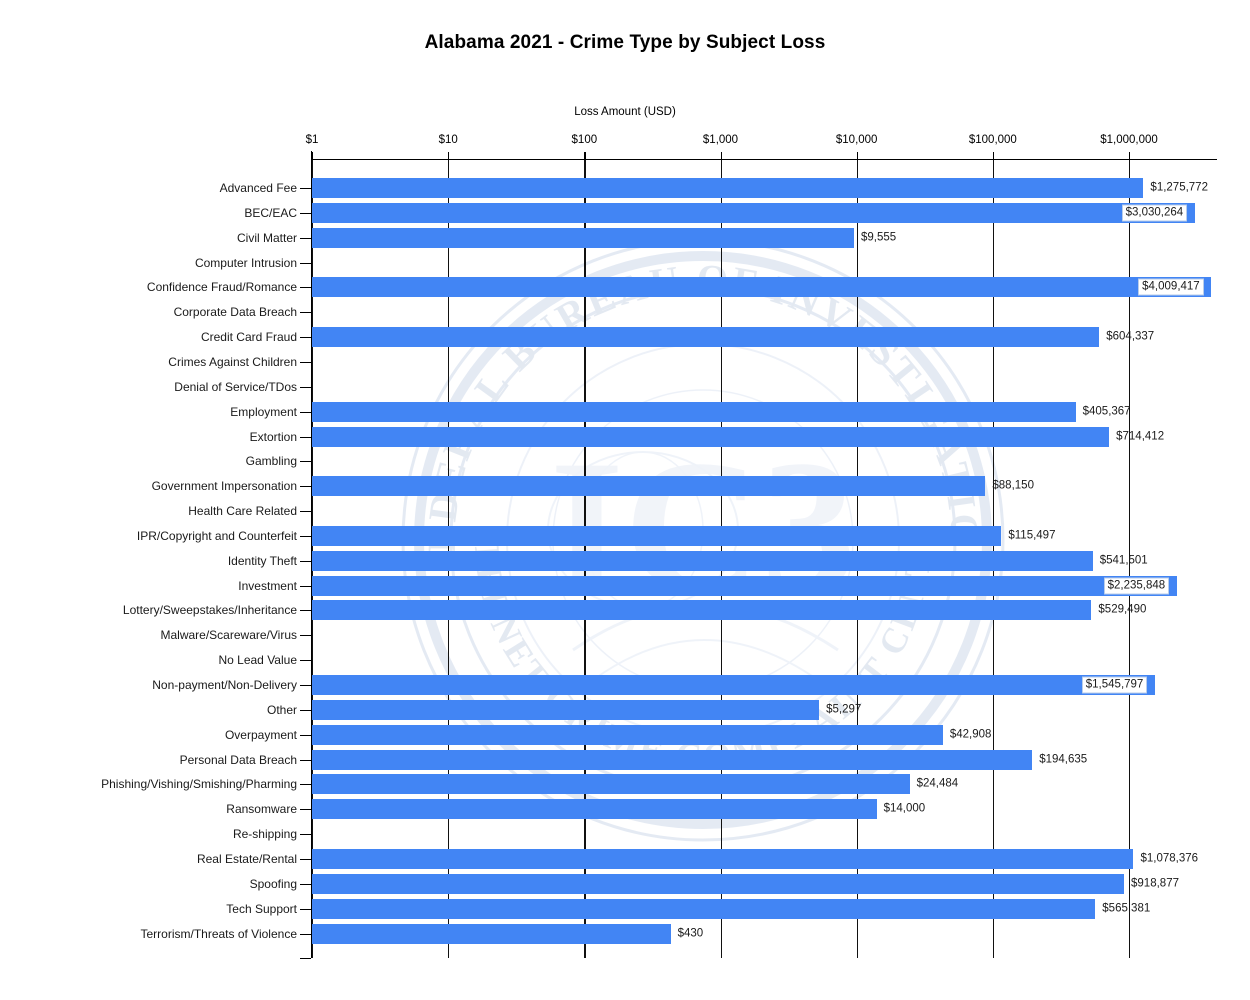  What do you see at coordinates (970, 734) in the screenshot?
I see `bar-value-label: $42,908` at bounding box center [970, 734].